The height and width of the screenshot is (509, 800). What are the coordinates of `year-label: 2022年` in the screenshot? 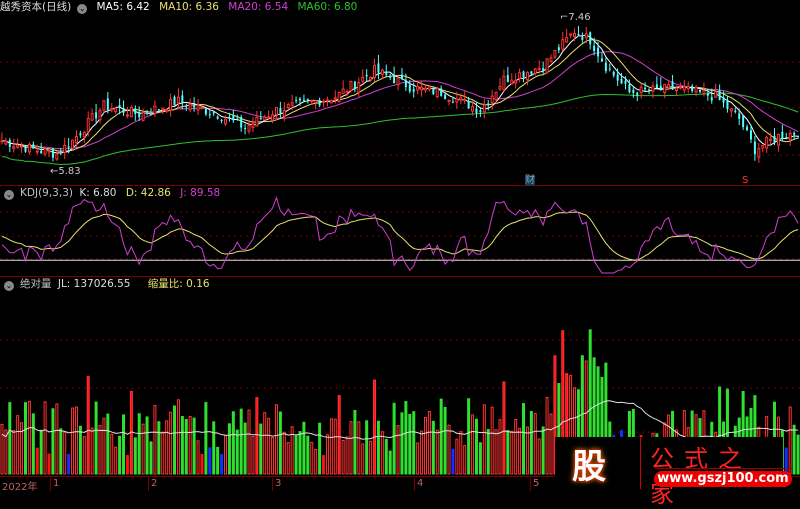 It's located at (20, 487).